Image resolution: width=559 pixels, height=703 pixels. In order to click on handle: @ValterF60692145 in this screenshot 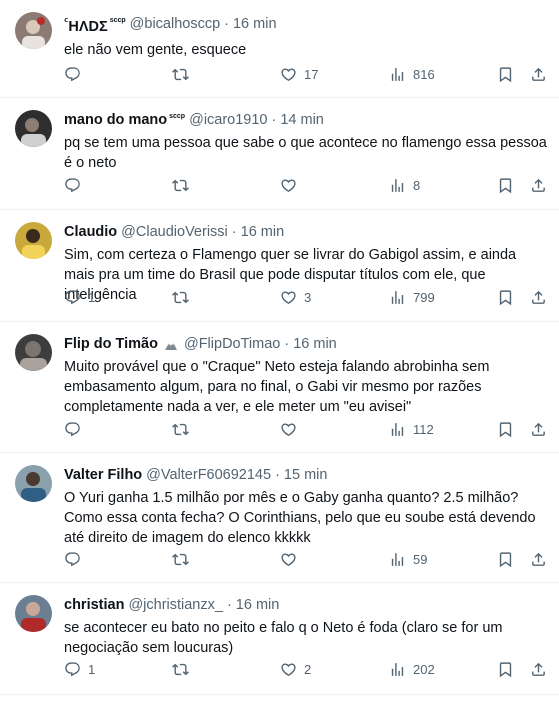, I will do `click(208, 475)`.